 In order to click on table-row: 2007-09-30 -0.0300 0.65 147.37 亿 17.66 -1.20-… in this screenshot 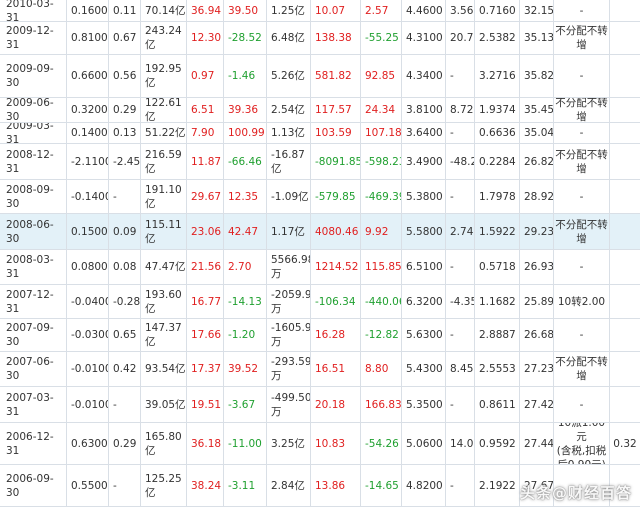, I will do `click(320, 335)`.